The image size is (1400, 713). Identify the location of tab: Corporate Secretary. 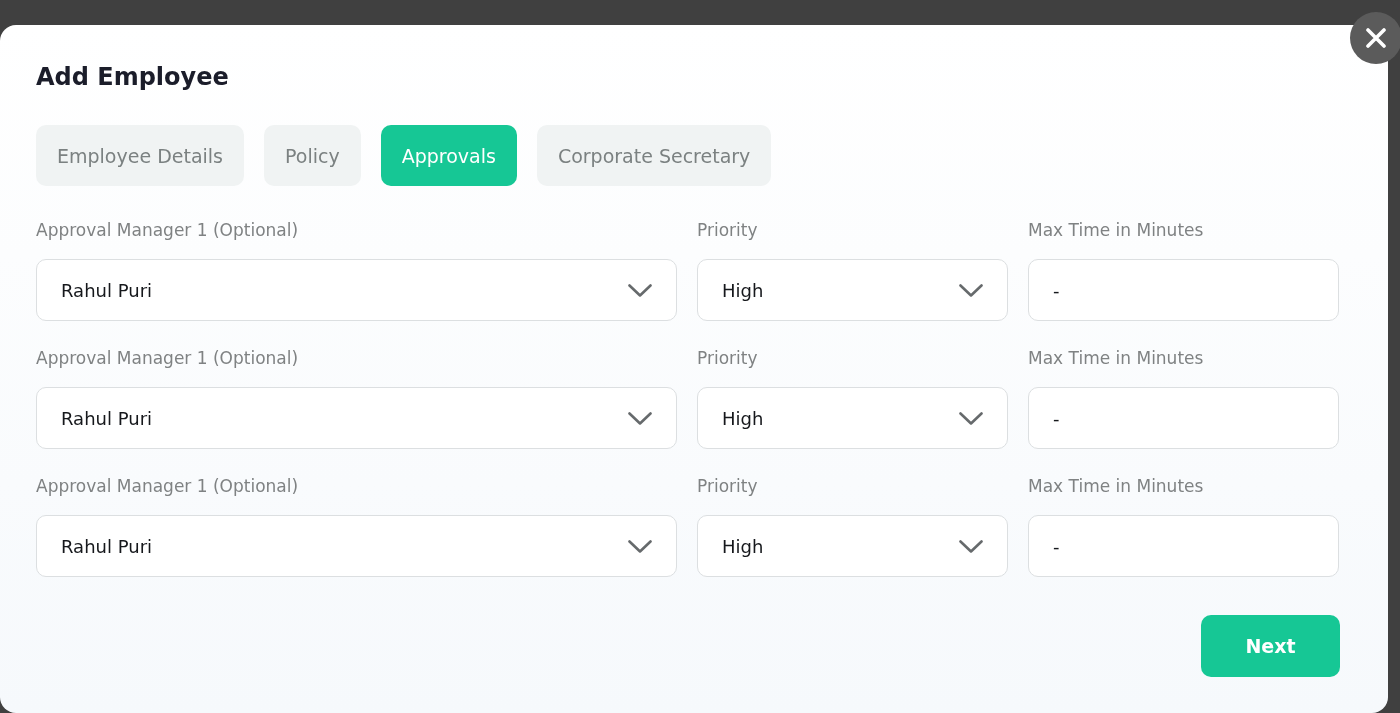
(654, 155).